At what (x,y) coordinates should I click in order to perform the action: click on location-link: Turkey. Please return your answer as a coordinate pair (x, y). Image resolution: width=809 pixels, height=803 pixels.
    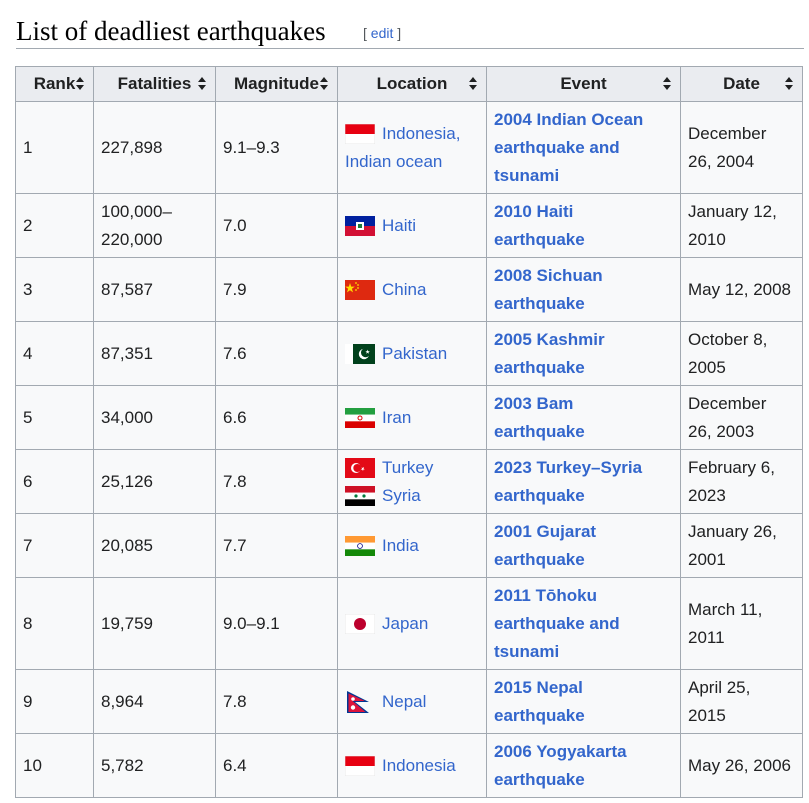
    Looking at the image, I should click on (407, 468).